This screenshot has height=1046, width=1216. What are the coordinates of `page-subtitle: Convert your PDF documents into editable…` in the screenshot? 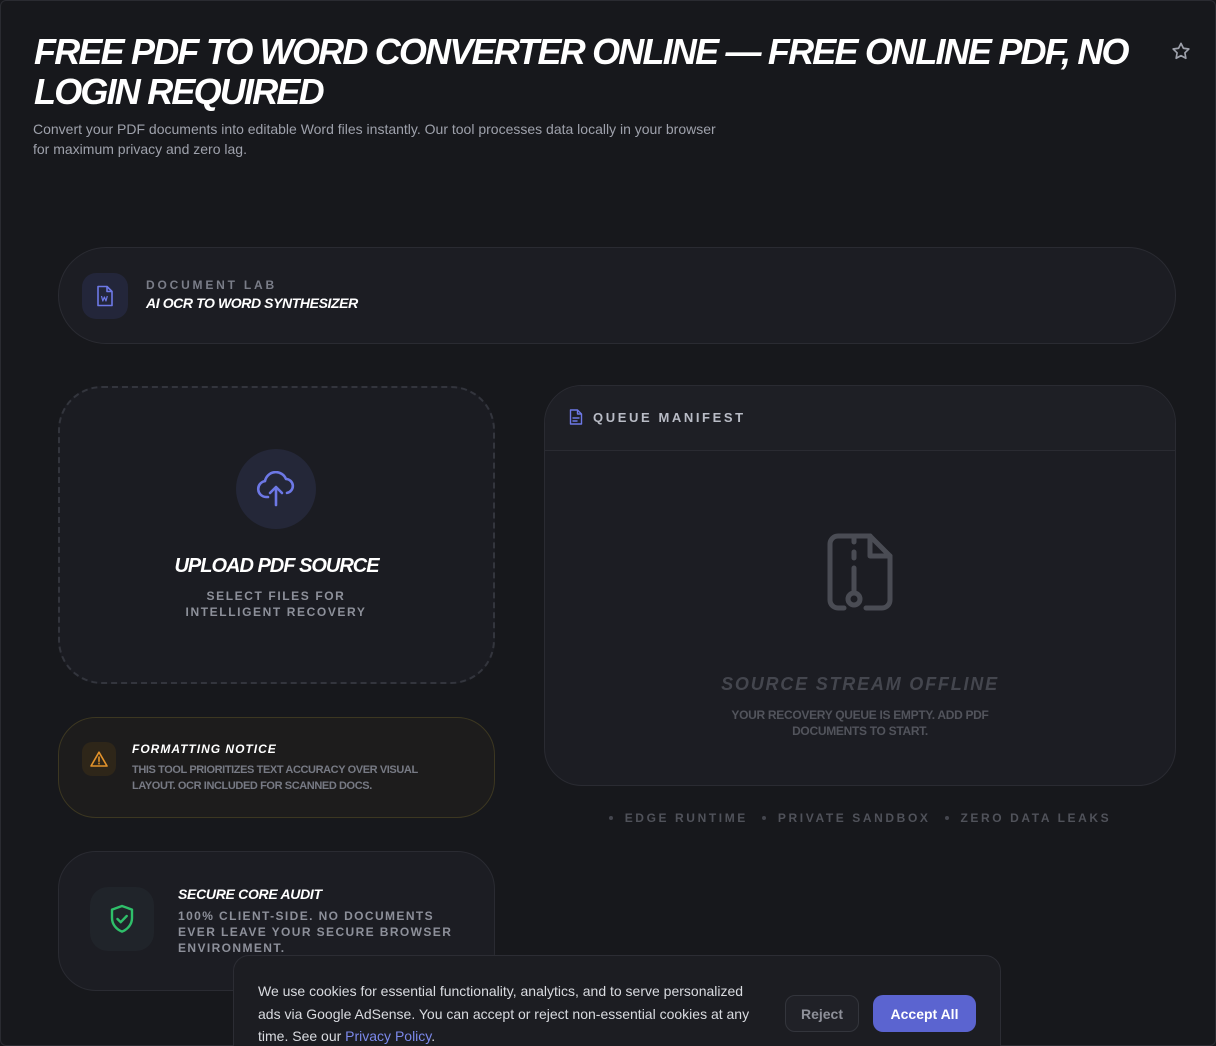 It's located at (374, 139).